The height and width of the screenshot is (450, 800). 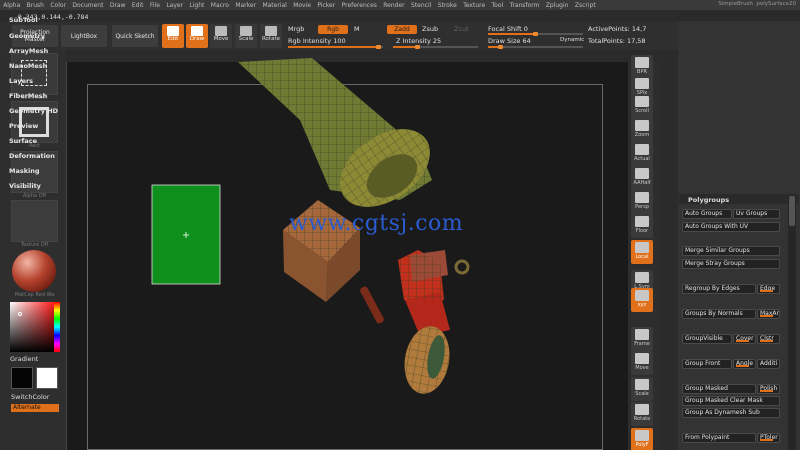 I want to click on preview-menu: Preview, so click(x=23, y=126).